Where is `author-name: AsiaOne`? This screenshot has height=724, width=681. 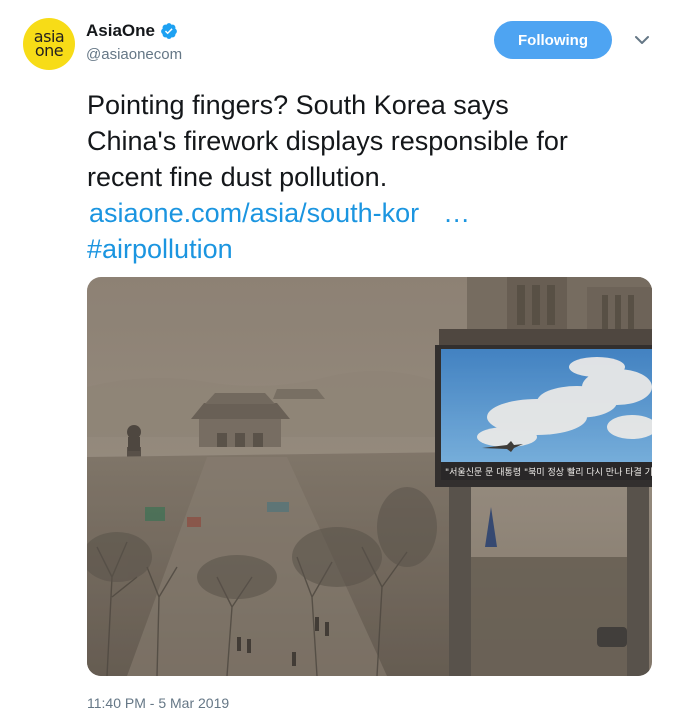 author-name: AsiaOne is located at coordinates (132, 31).